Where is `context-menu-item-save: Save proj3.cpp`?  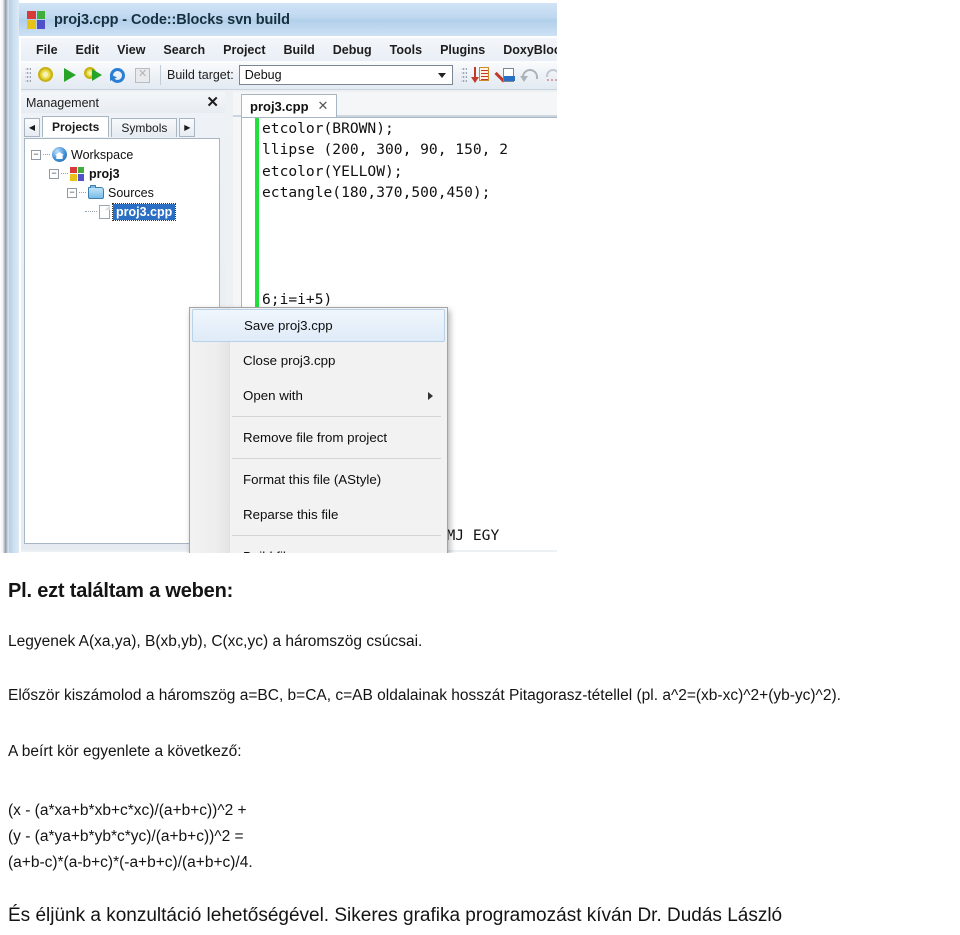
context-menu-item-save: Save proj3.cpp is located at coordinates (318, 325).